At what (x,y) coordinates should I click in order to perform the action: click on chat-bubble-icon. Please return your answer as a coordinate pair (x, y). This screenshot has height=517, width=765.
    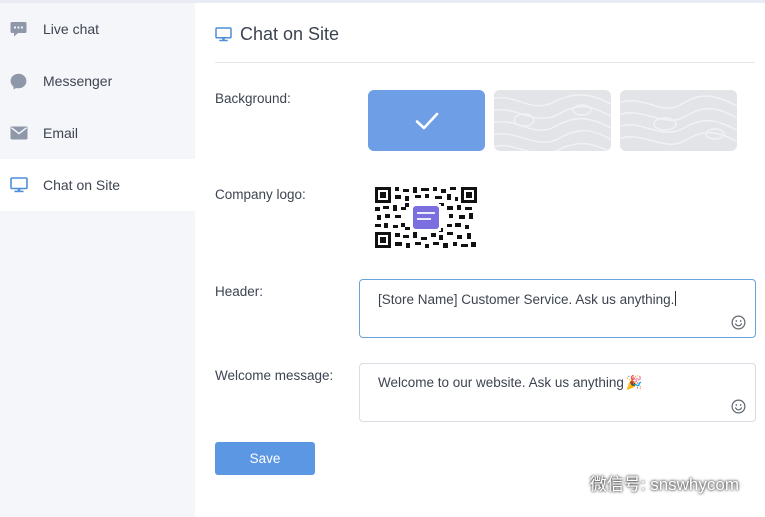
    Looking at the image, I should click on (18, 29).